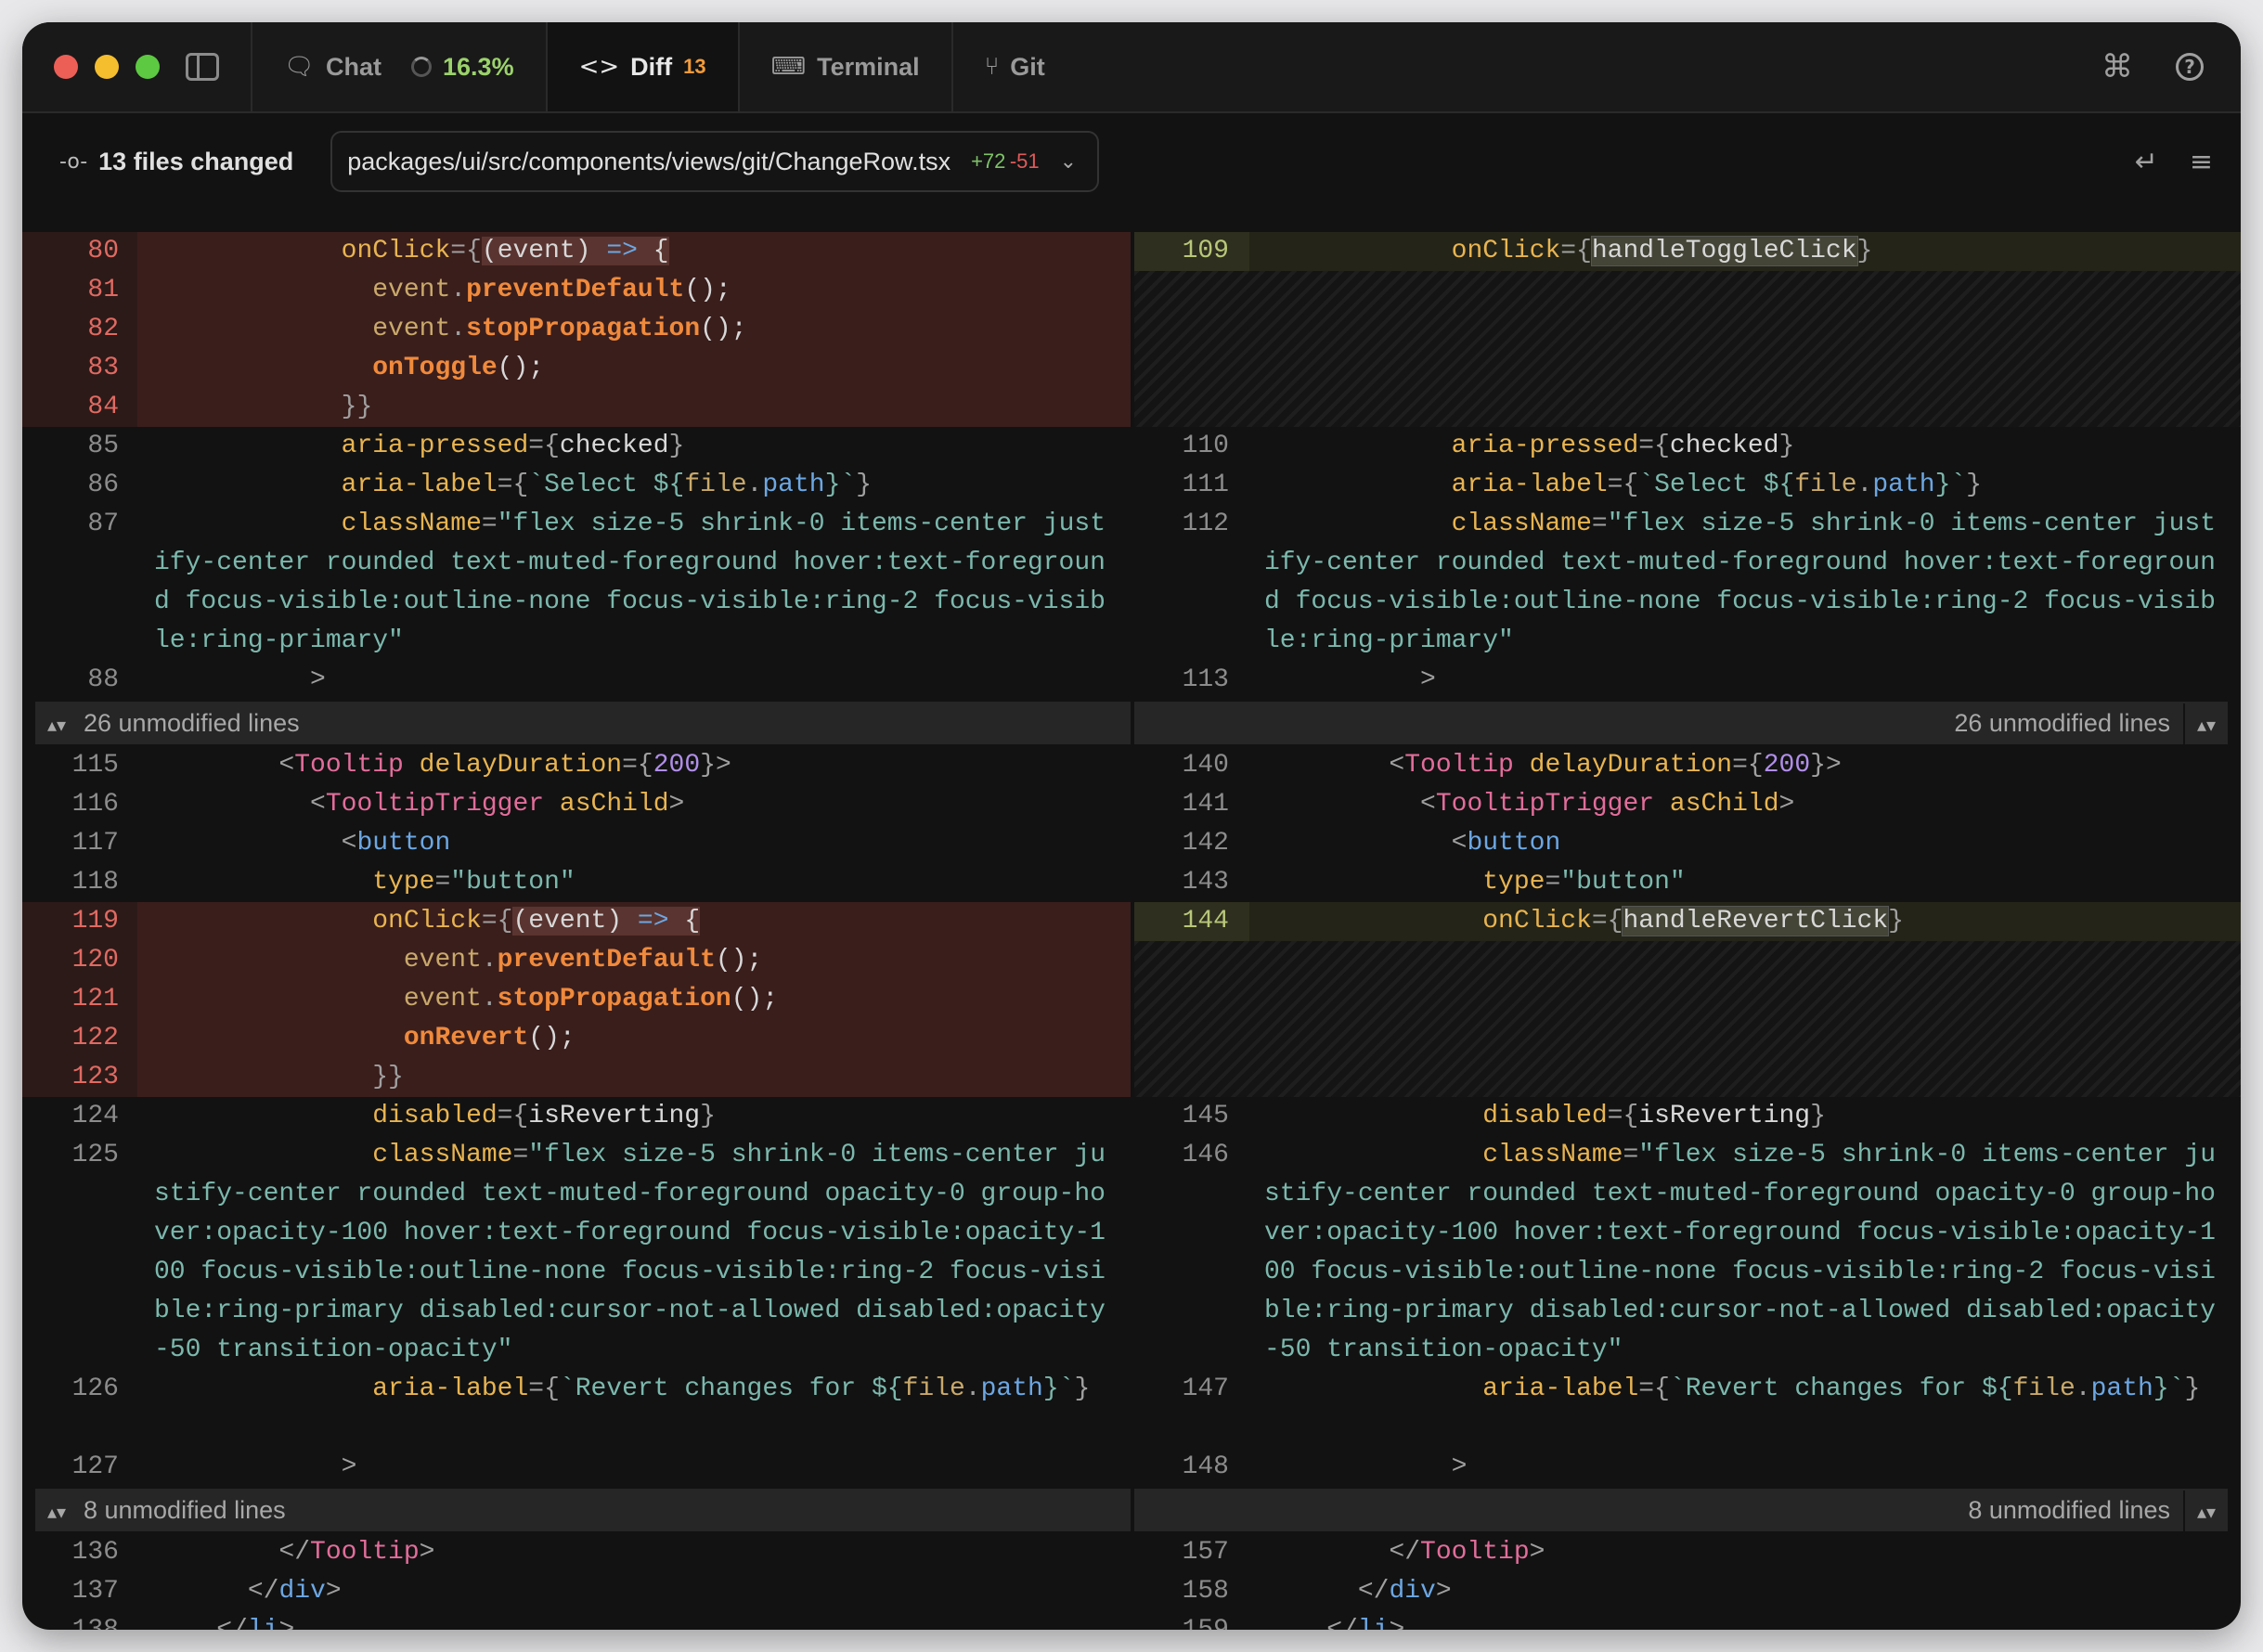 This screenshot has height=1652, width=2263. What do you see at coordinates (91, 66) in the screenshot?
I see `traffic-lights` at bounding box center [91, 66].